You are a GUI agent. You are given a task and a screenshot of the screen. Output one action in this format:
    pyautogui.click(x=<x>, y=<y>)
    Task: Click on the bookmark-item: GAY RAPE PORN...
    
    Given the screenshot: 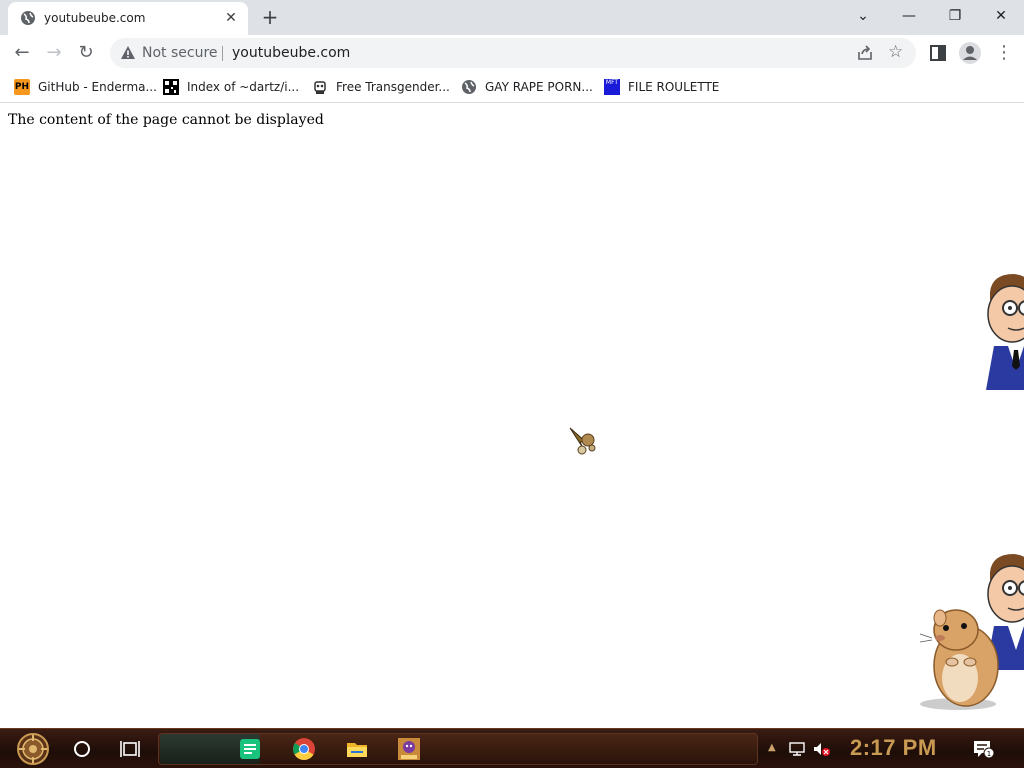 What is the action you would take?
    pyautogui.click(x=527, y=87)
    